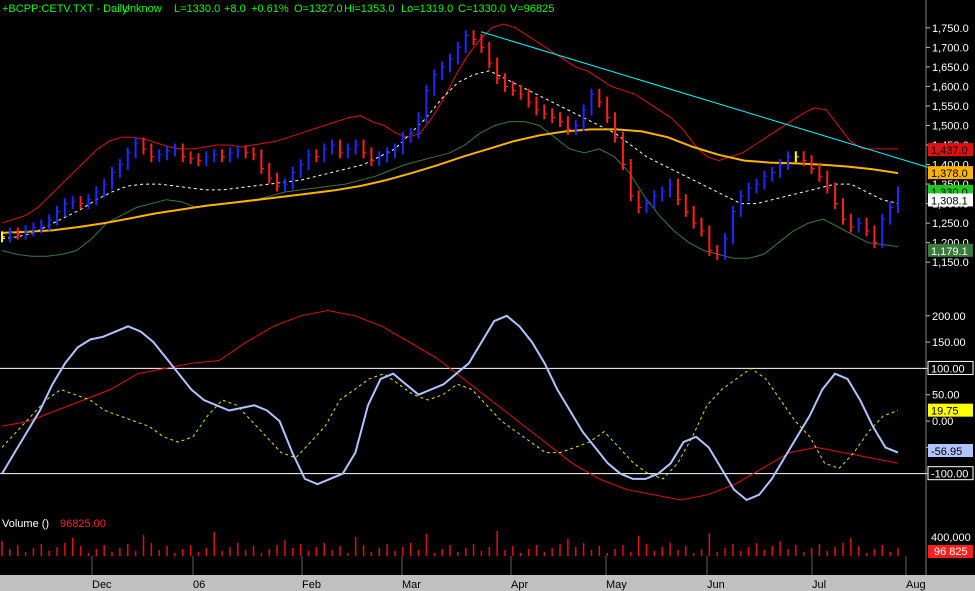  What do you see at coordinates (916, 585) in the screenshot?
I see `x-tick-label: Aug` at bounding box center [916, 585].